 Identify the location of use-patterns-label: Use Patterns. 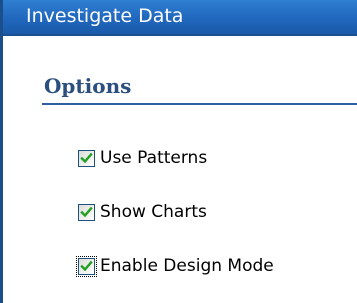
(154, 158).